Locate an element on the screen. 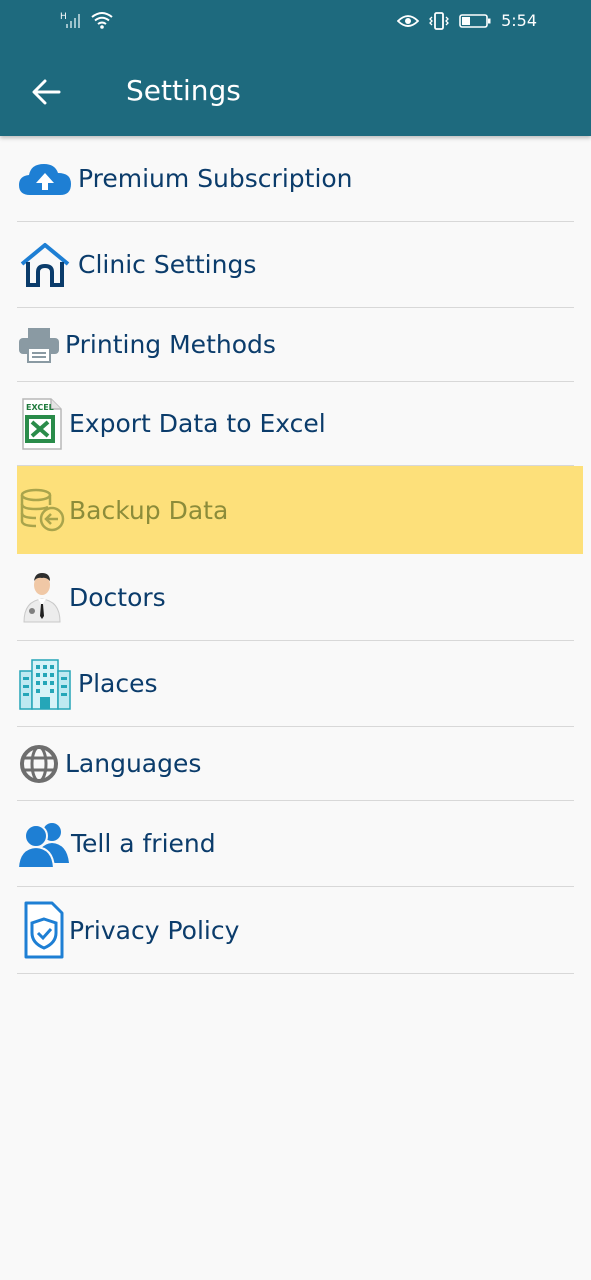 Image resolution: width=591 pixels, height=1280 pixels. status-bar-right: 5:54 is located at coordinates (467, 20).